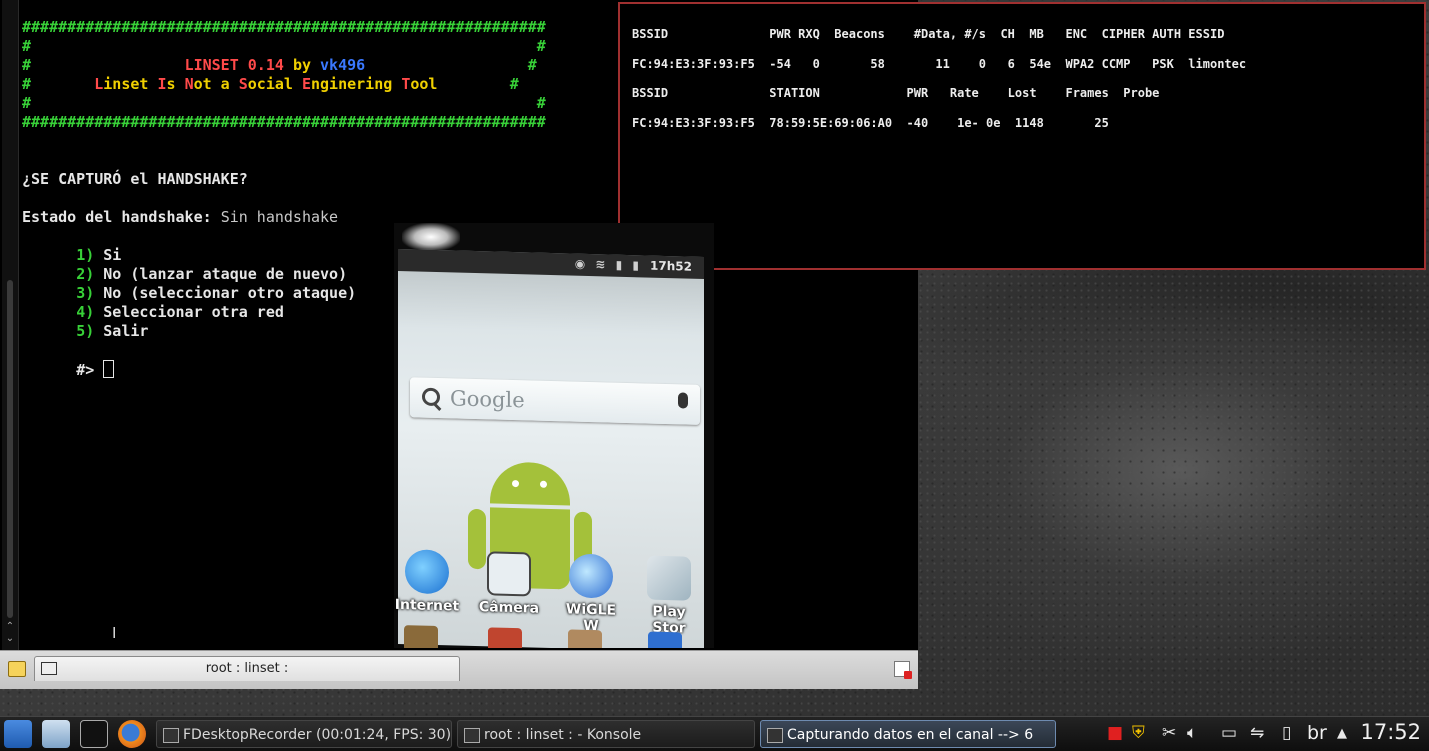 The image size is (1429, 751). What do you see at coordinates (85, 312) in the screenshot?
I see `option-number: 4)` at bounding box center [85, 312].